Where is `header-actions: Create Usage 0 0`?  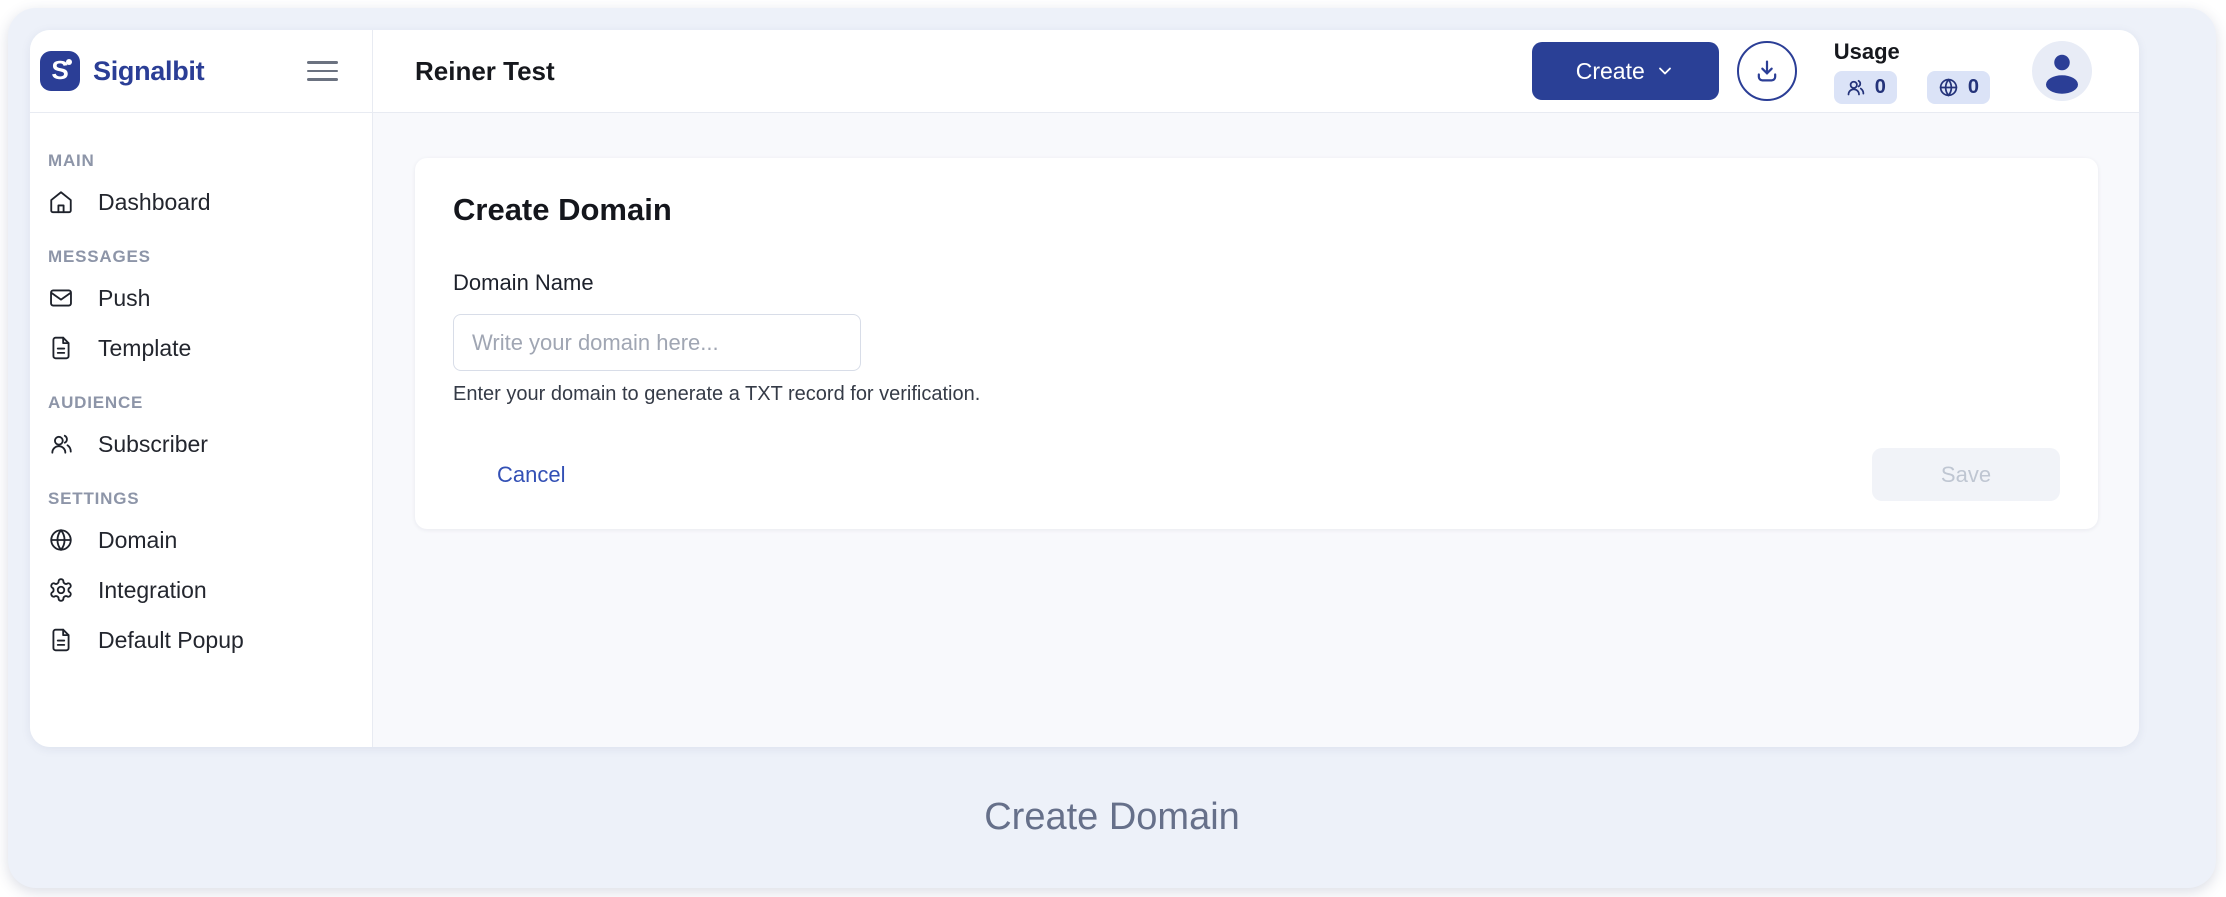 header-actions: Create Usage 0 0 is located at coordinates (1811, 71).